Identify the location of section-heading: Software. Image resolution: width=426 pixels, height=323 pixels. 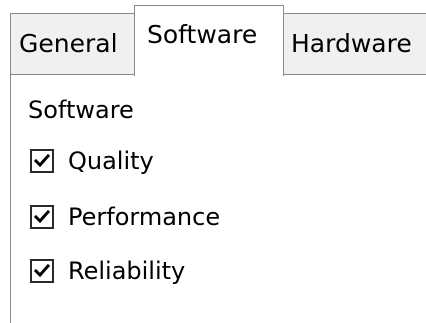
(81, 110).